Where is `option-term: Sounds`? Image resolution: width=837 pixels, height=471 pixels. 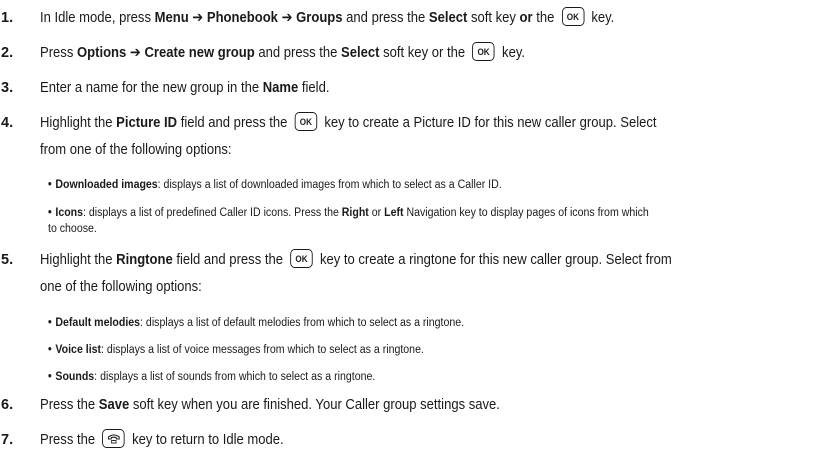 option-term: Sounds is located at coordinates (75, 377).